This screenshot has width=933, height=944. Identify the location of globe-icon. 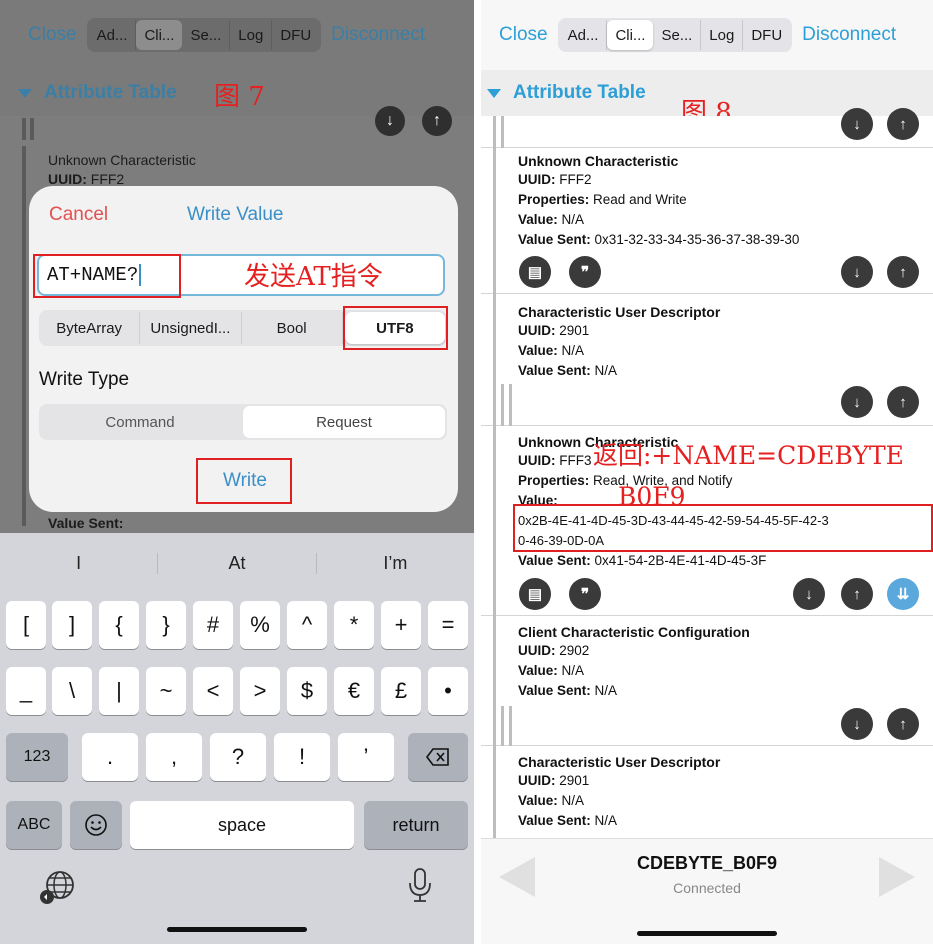
(58, 889).